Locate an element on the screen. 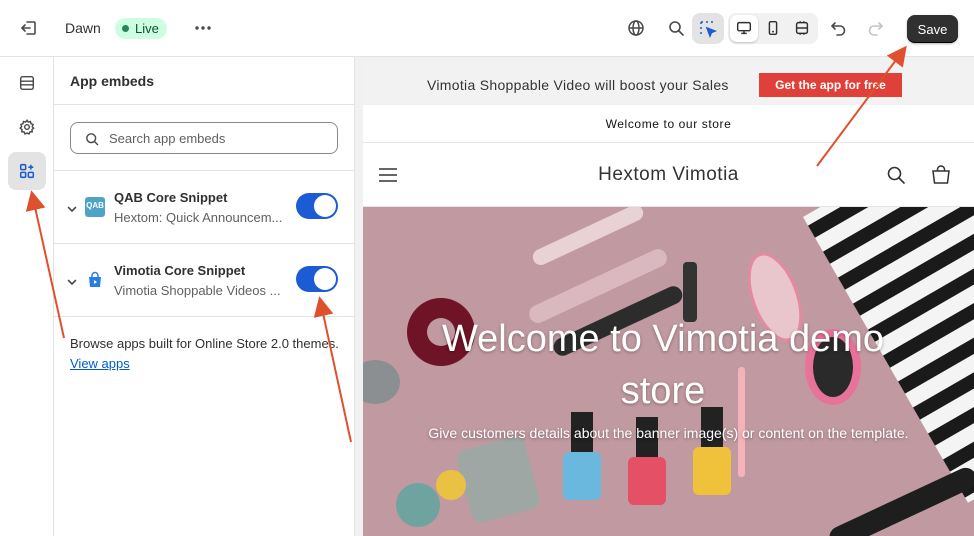 Image resolution: width=974 pixels, height=536 pixels. sidebar-item-theme-settings is located at coordinates (27, 127).